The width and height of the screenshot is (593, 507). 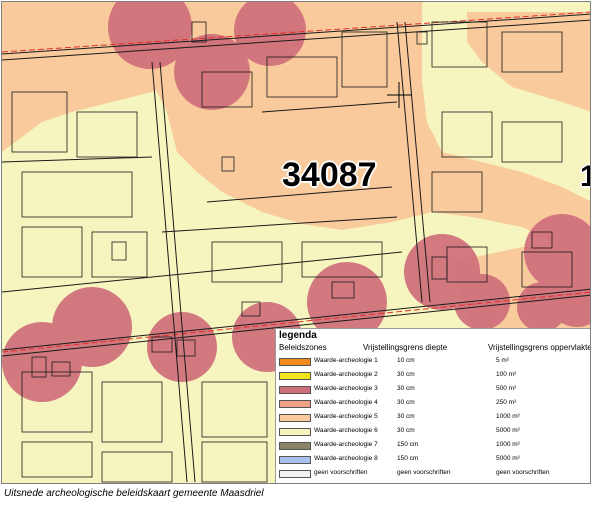 What do you see at coordinates (433, 419) in the screenshot?
I see `legend-row: Waarde-archeologie 5 30 cm 1000 m²` at bounding box center [433, 419].